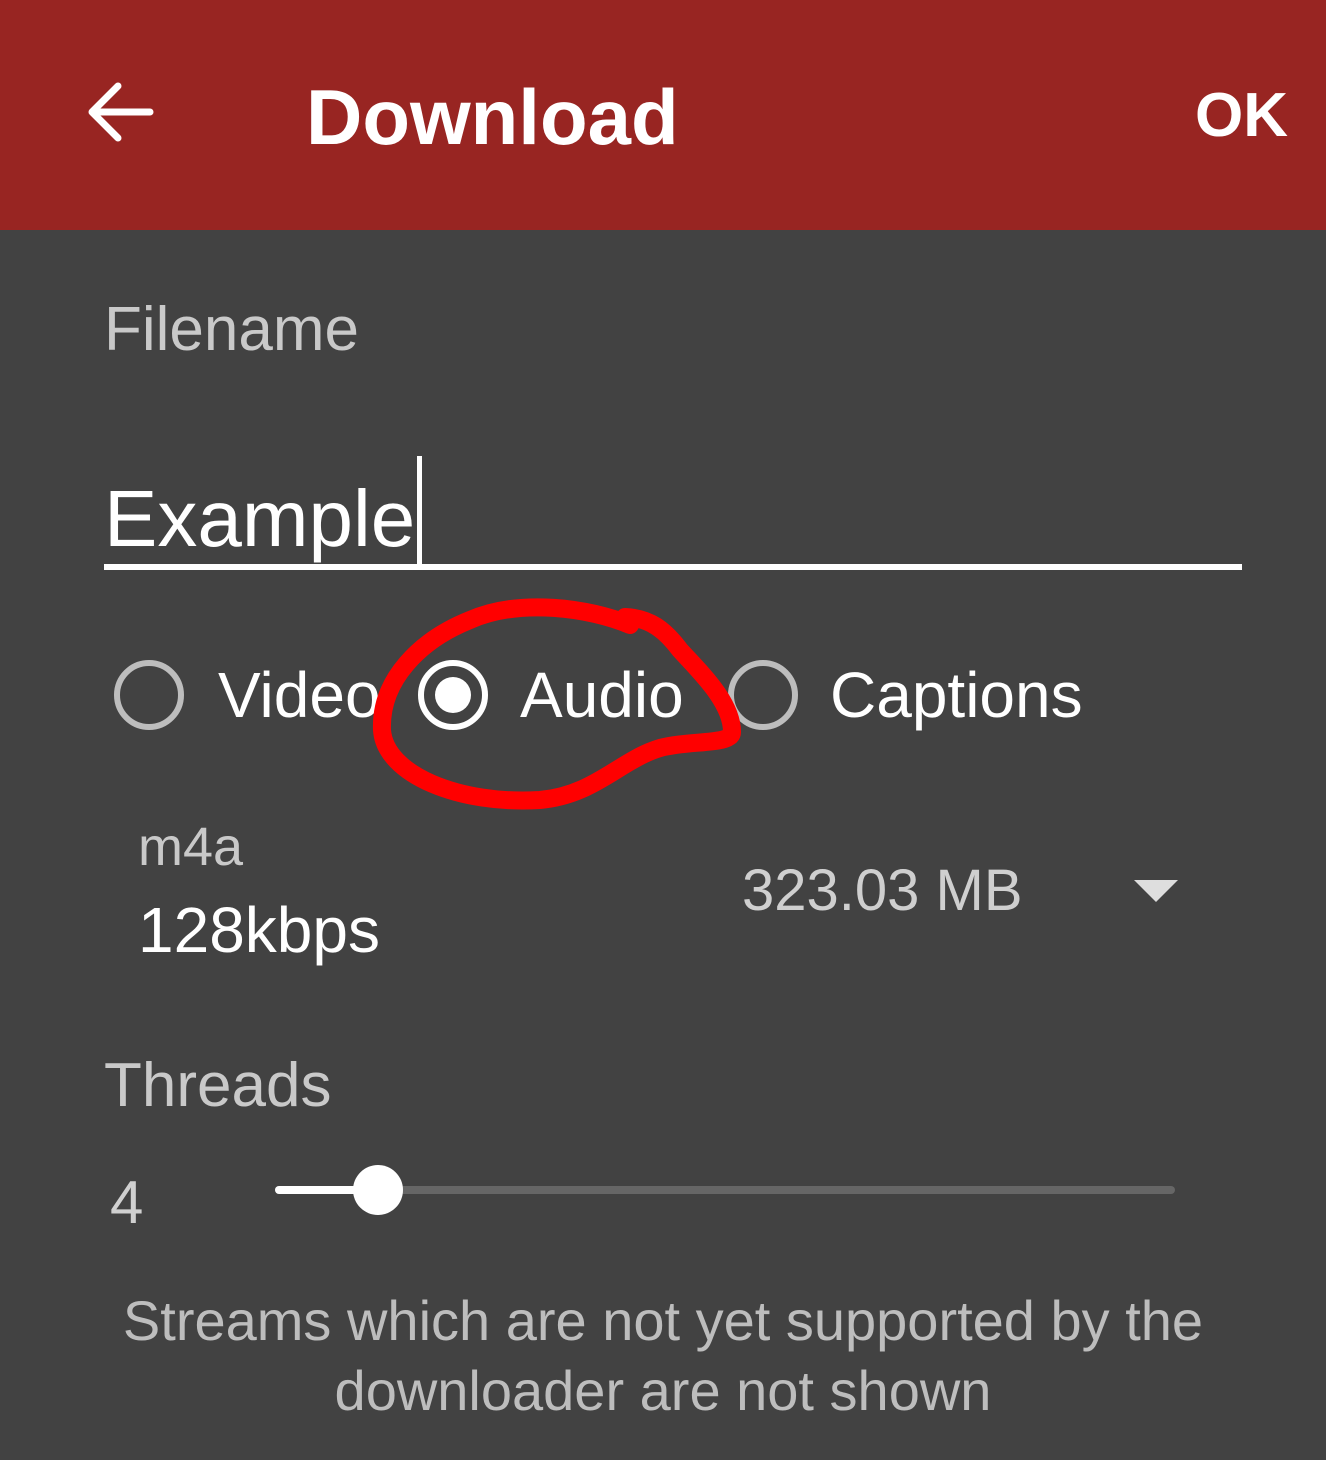 The height and width of the screenshot is (1460, 1326). I want to click on filename-value: Example, so click(260, 518).